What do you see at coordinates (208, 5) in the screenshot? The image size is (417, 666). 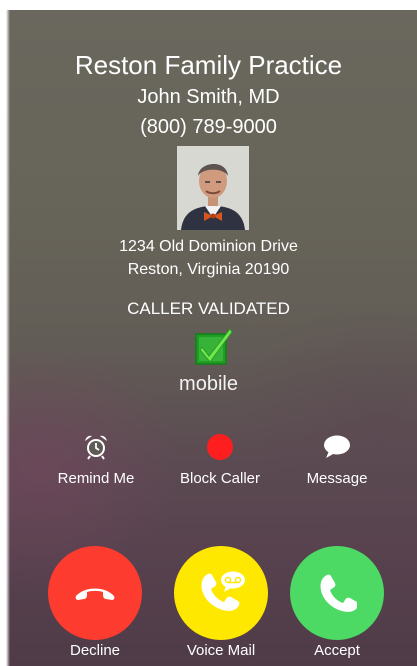 I see `top-edge` at bounding box center [208, 5].